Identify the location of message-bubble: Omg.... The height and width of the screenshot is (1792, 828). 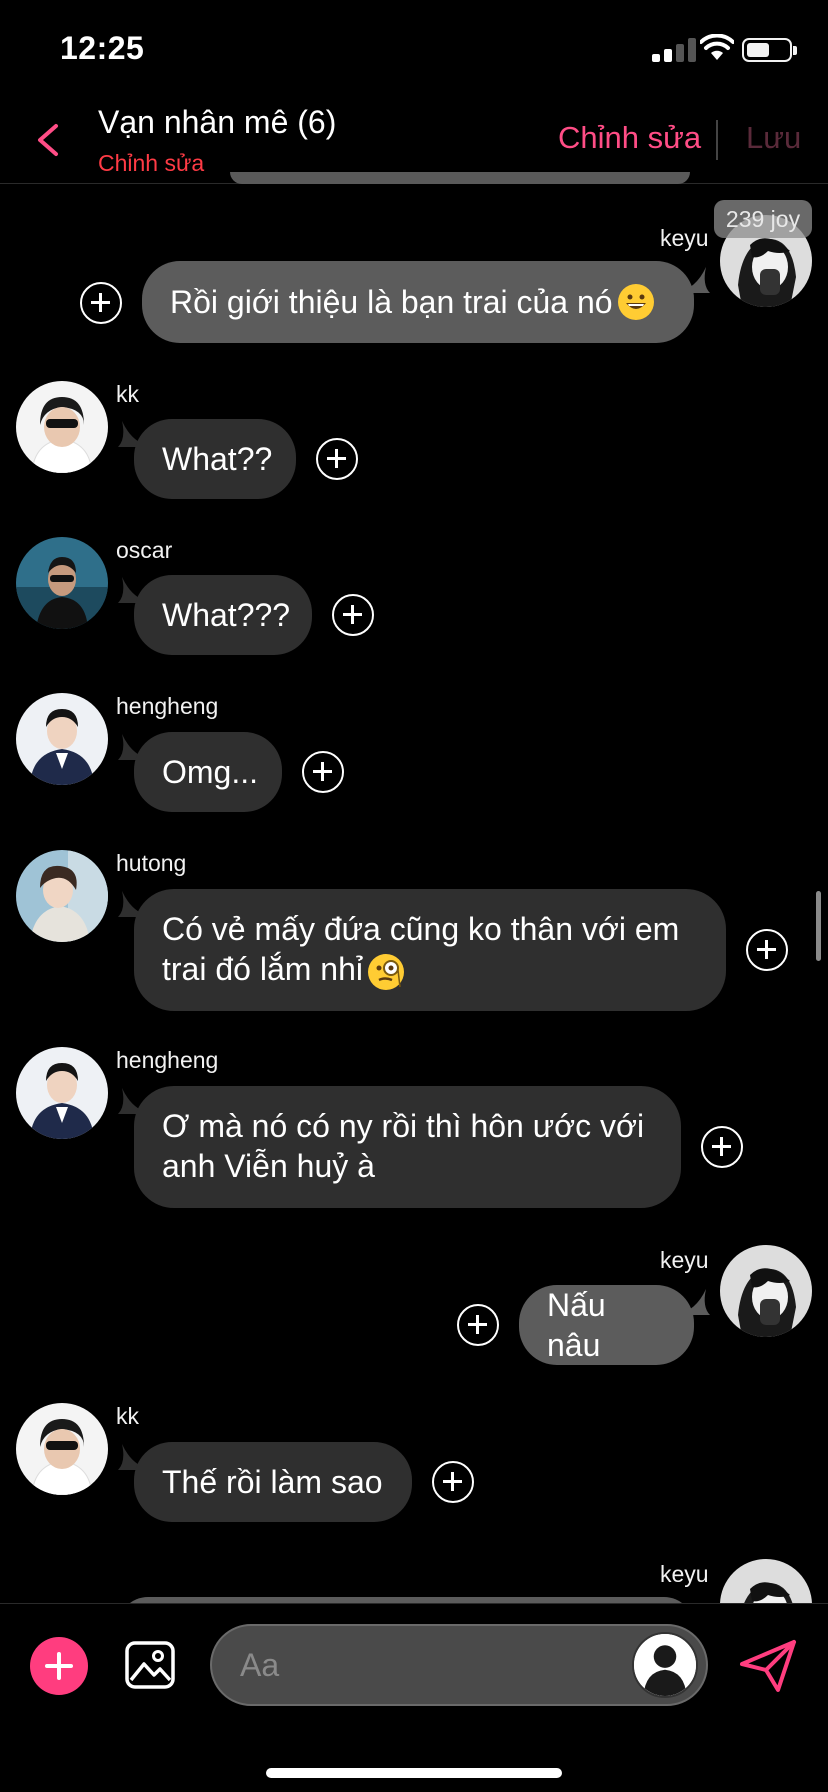
(208, 772).